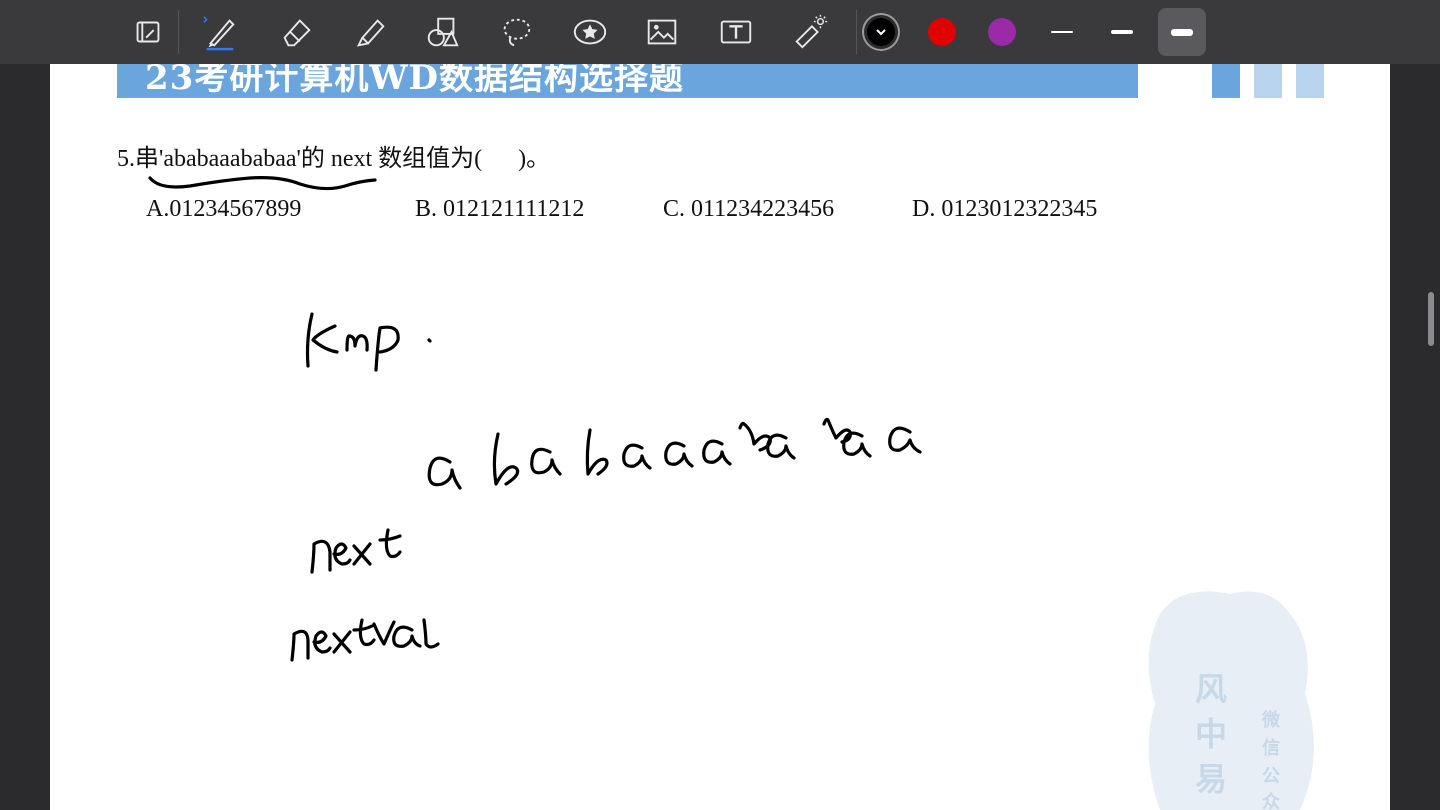 This screenshot has width=1440, height=810. I want to click on stroke-thick-button, so click(1182, 32).